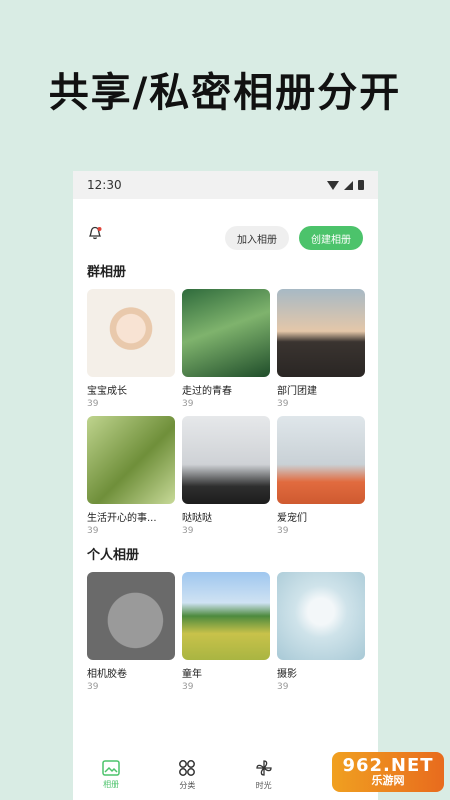  Describe the element at coordinates (207, 391) in the screenshot. I see `album-name: 走过的青春` at that location.